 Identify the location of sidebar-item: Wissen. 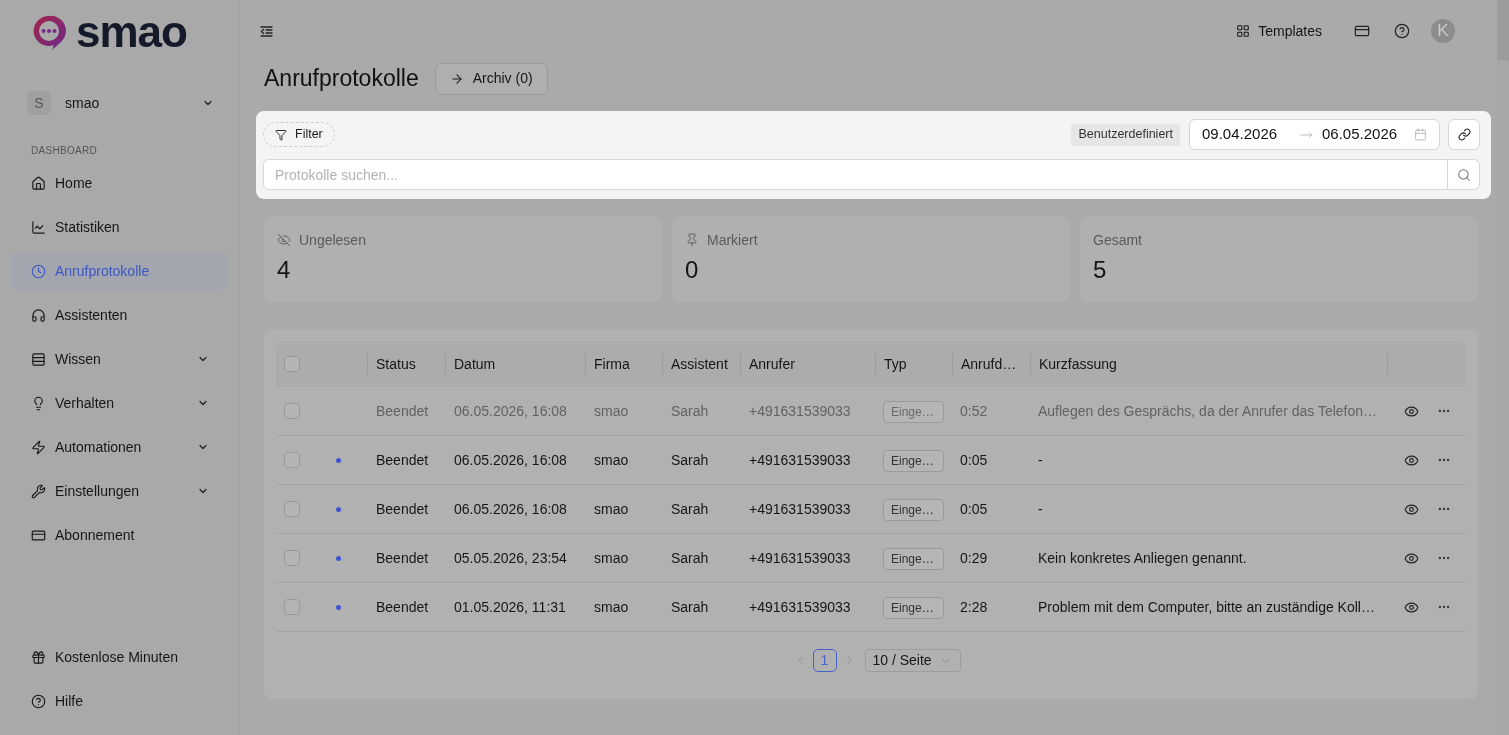
(119, 359).